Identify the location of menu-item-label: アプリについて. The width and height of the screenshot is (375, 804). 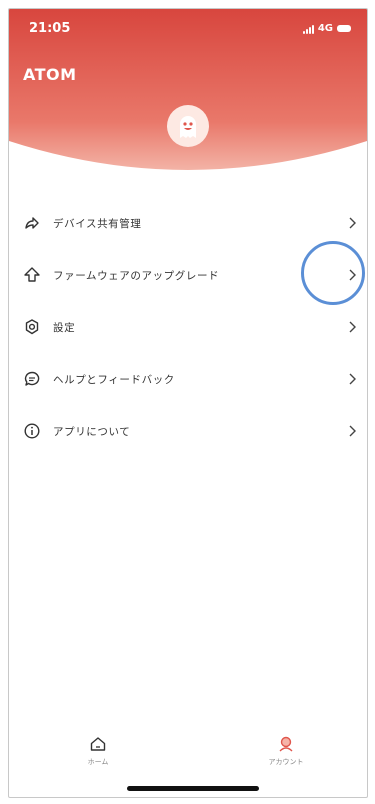
(92, 431).